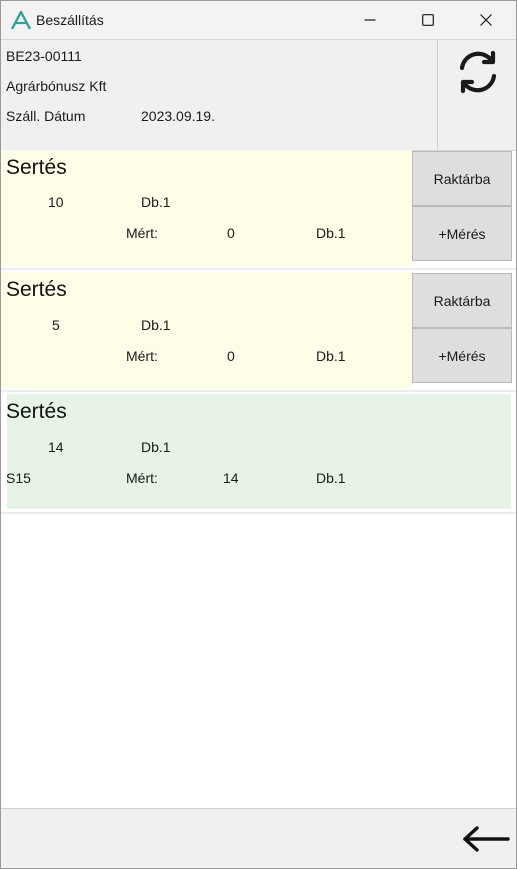 This screenshot has height=869, width=517. Describe the element at coordinates (478, 72) in the screenshot. I see `refresh-icon` at that location.